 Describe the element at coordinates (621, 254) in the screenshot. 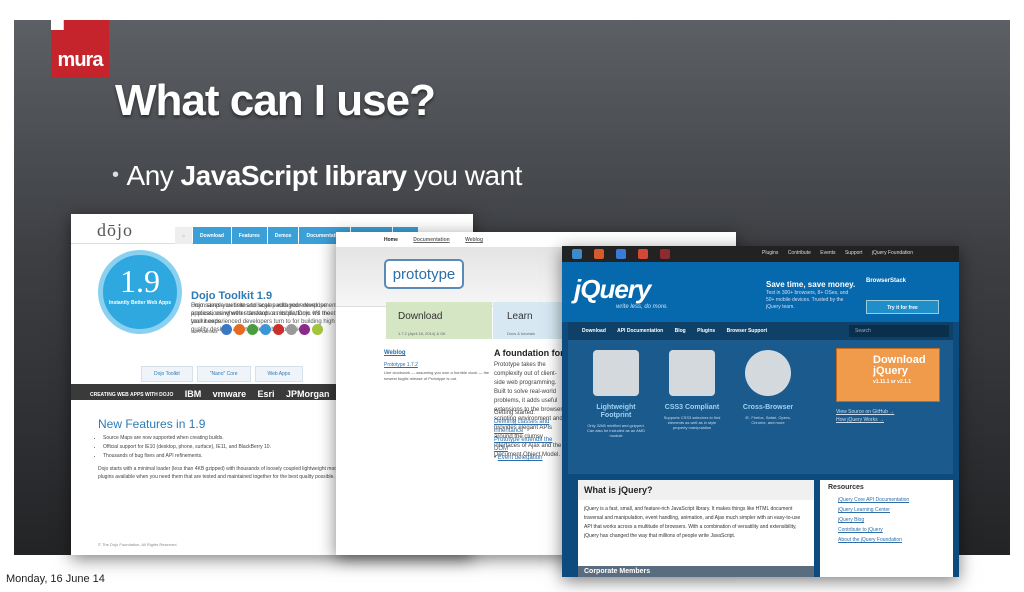

I see `jquery-mobile-icon` at that location.